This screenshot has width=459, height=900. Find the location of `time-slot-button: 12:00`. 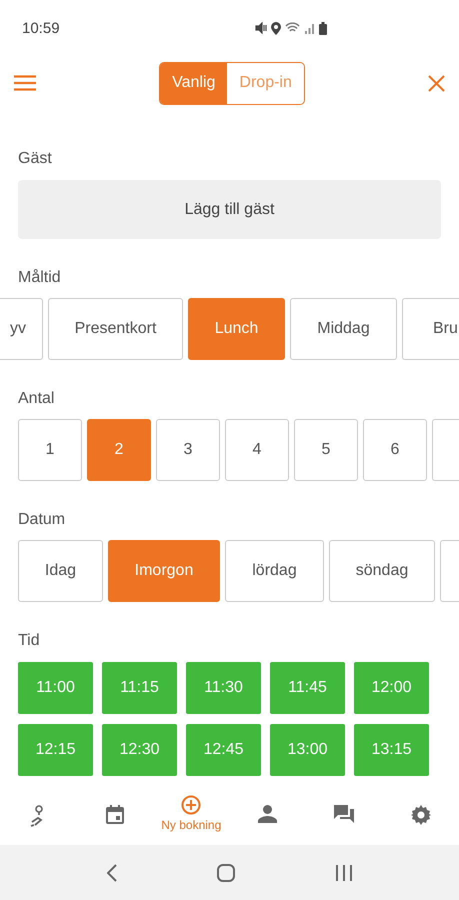

time-slot-button: 12:00 is located at coordinates (391, 688).